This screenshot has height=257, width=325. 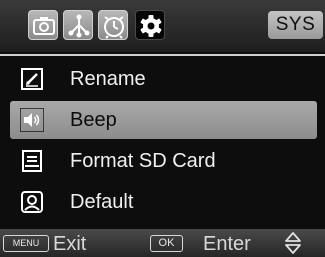 I want to click on tab-camera, so click(x=43, y=25).